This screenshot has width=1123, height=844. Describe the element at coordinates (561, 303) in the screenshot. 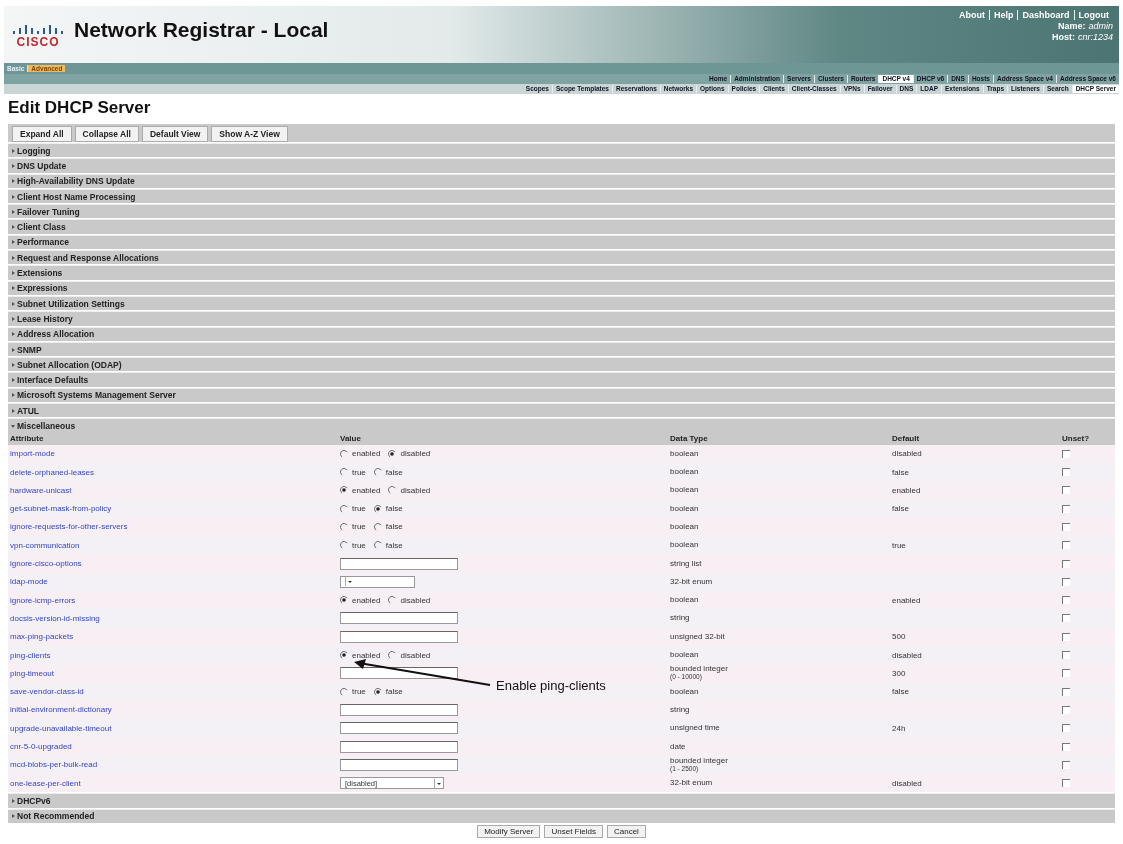

I see `section-header: Subnet Utilization Settings` at that location.